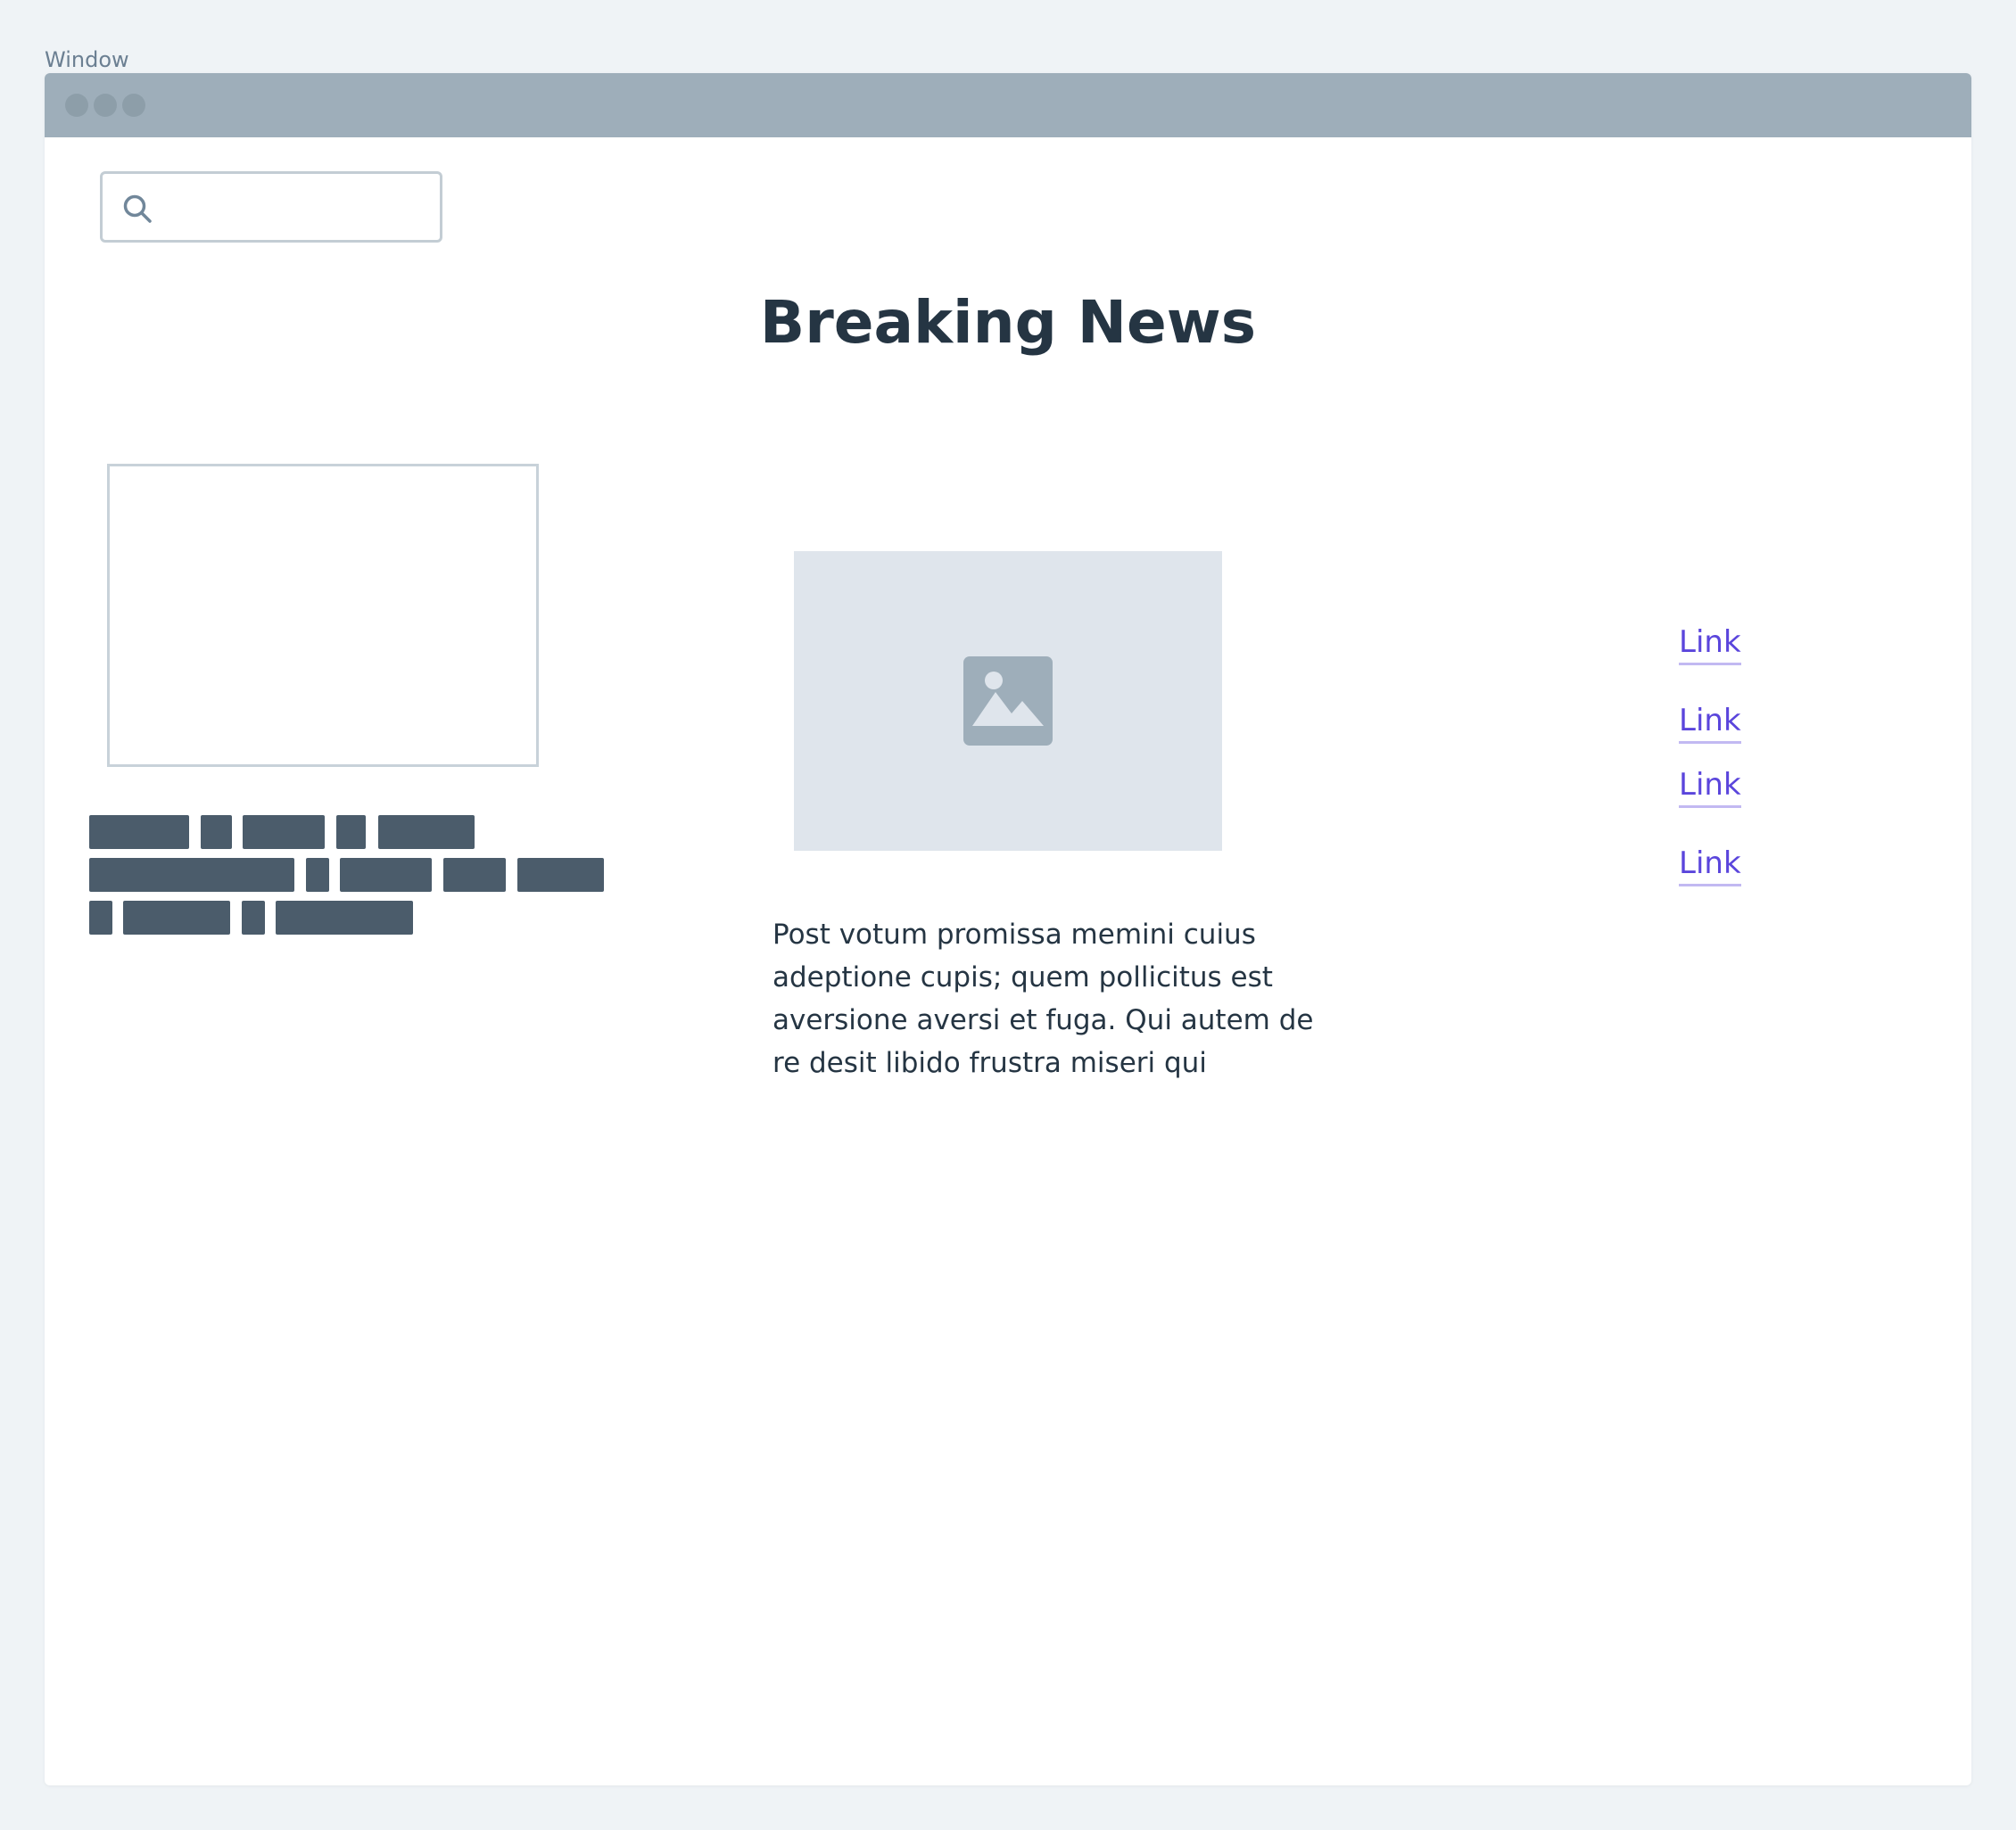 The image size is (2016, 1830). I want to click on search-icon, so click(137, 209).